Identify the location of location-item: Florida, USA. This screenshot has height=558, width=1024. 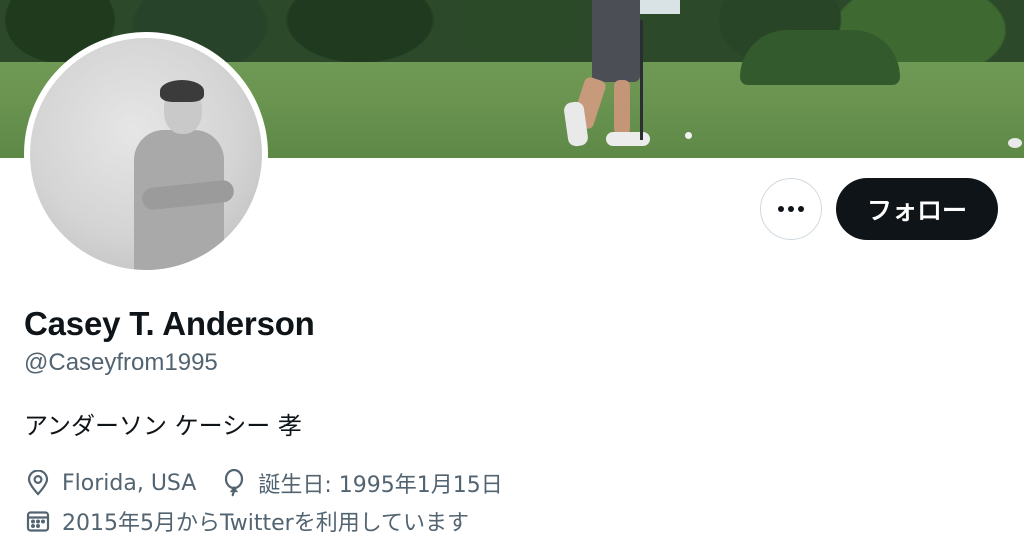
(110, 483).